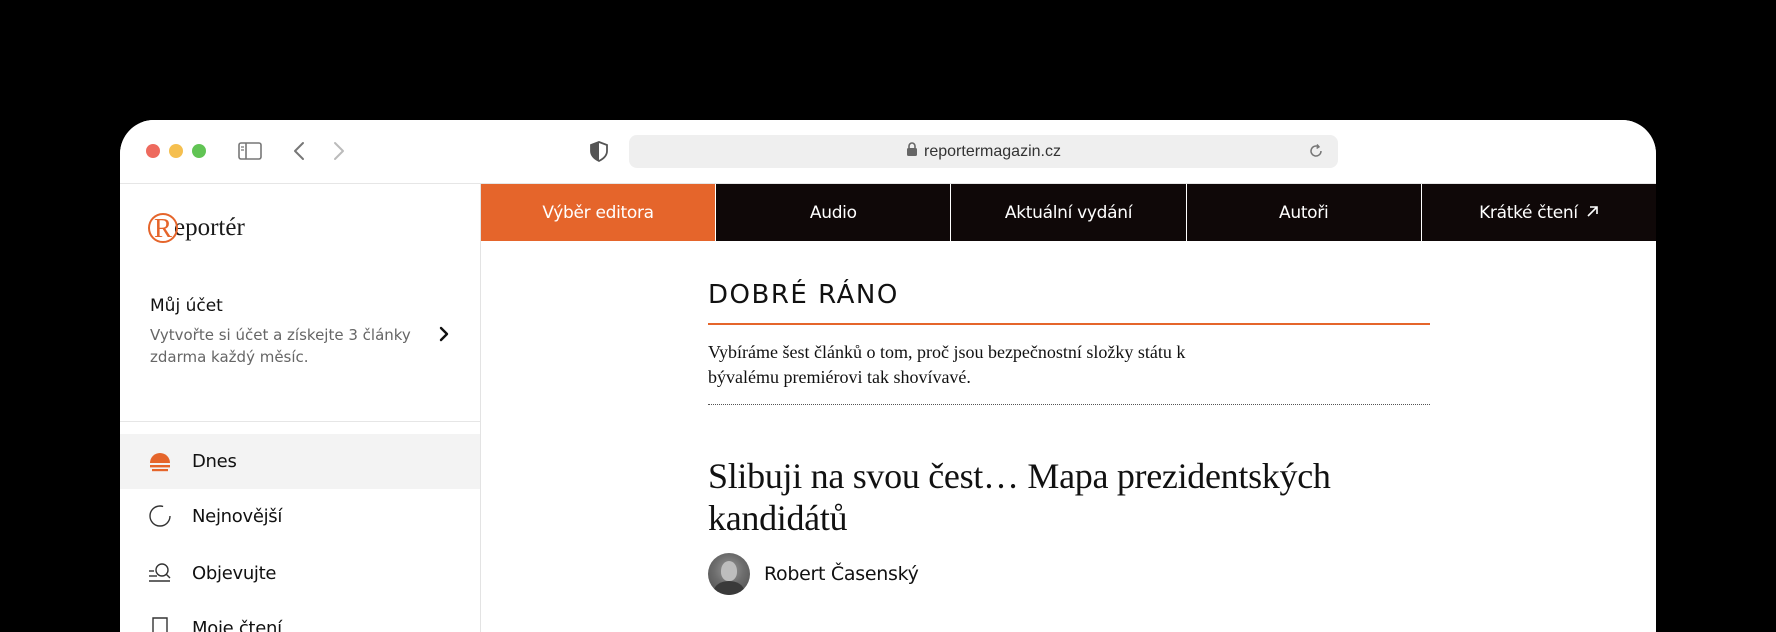 This screenshot has width=1776, height=632. Describe the element at coordinates (992, 151) in the screenshot. I see `url-text: reportermagazin.cz` at that location.